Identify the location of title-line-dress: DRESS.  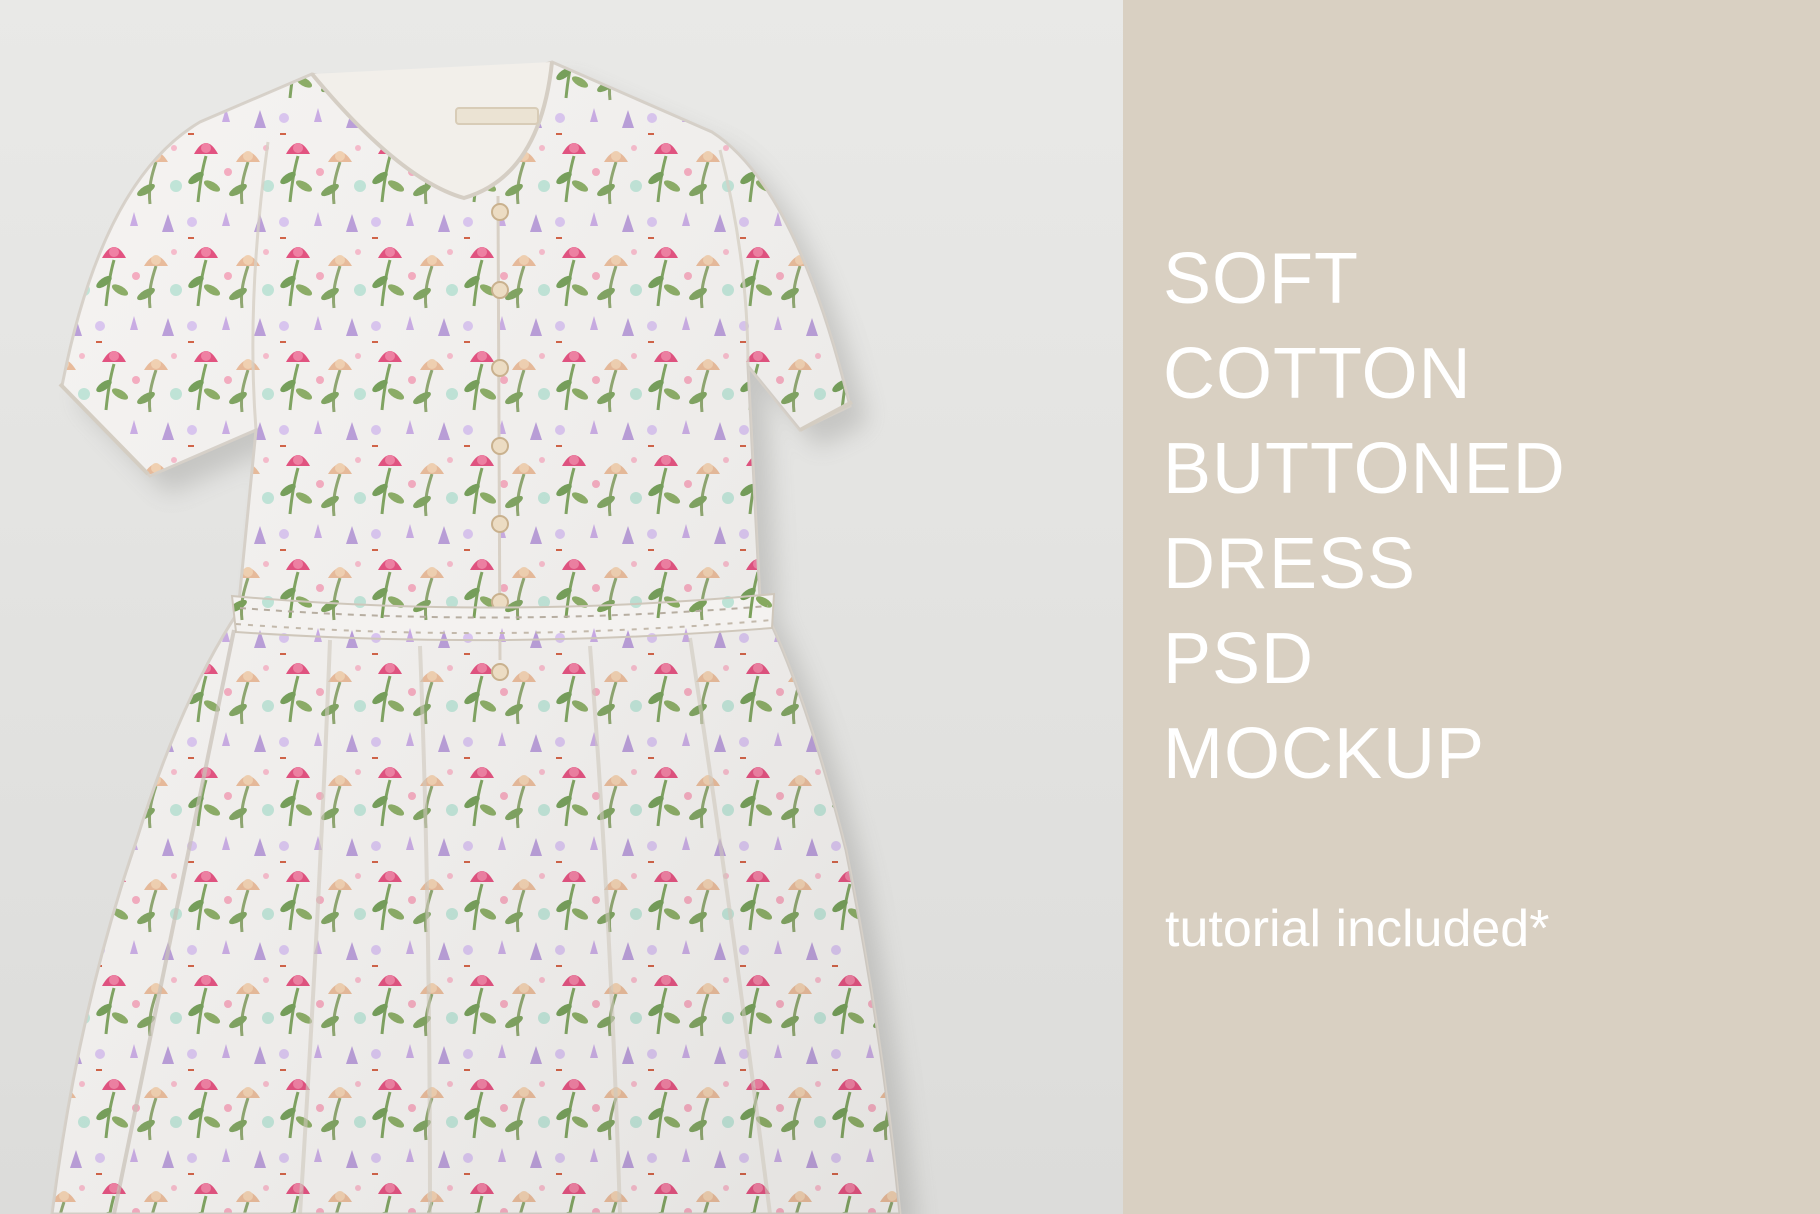
(1290, 564).